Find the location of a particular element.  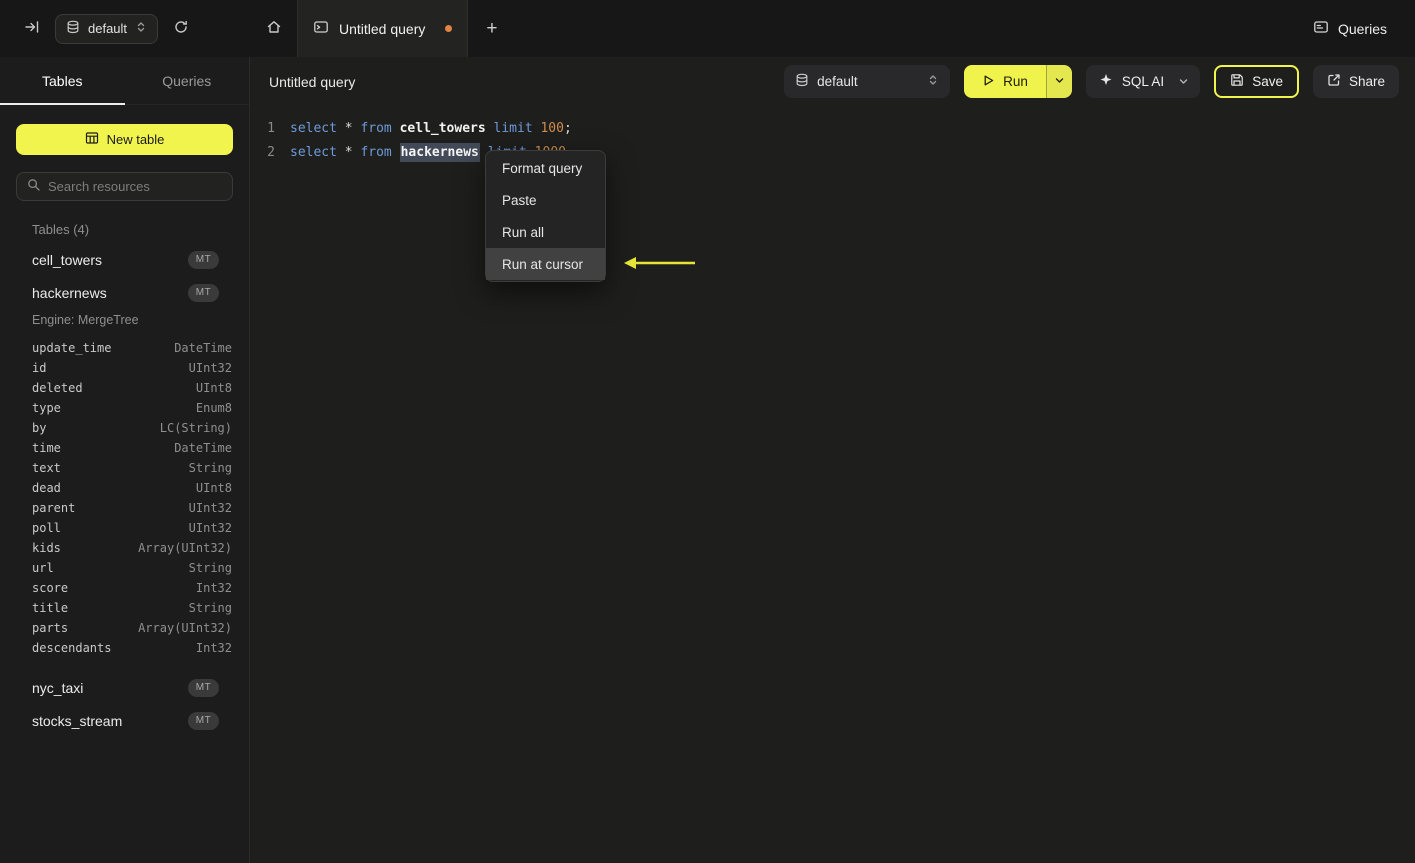

column-row: poll UInt32 is located at coordinates (124, 528).